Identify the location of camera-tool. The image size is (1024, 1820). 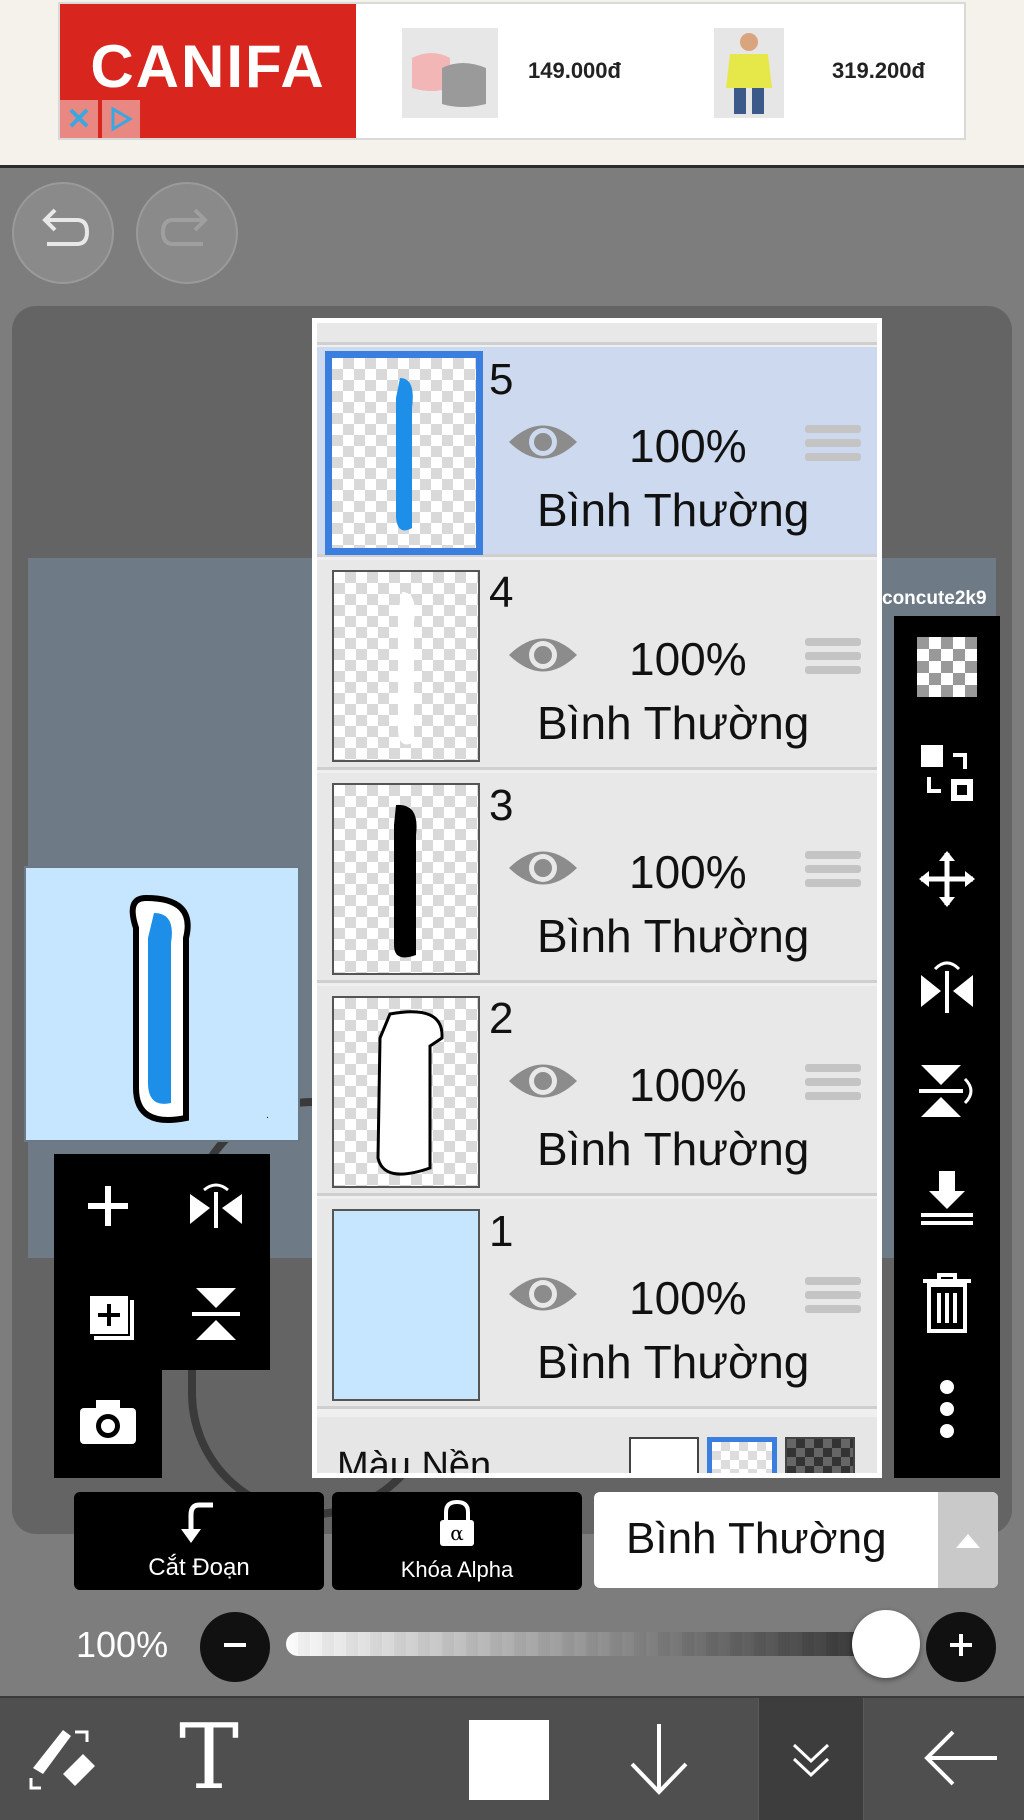
(108, 1424).